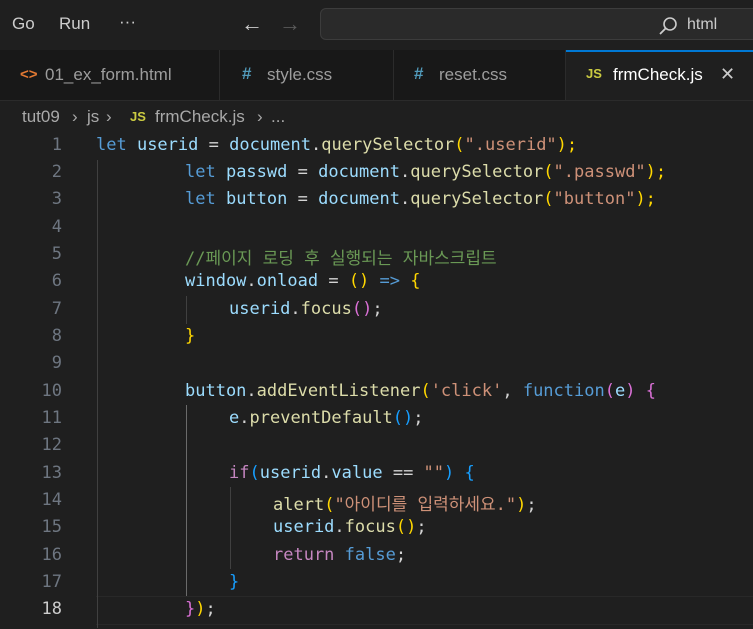 Image resolution: width=753 pixels, height=629 pixels. I want to click on token: ==, so click(403, 473).